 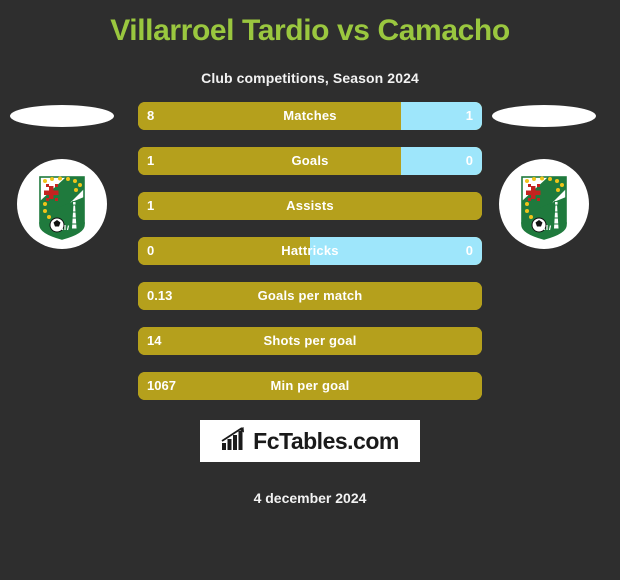 I want to click on fctables-logo-text: FcTables.com, so click(x=326, y=440).